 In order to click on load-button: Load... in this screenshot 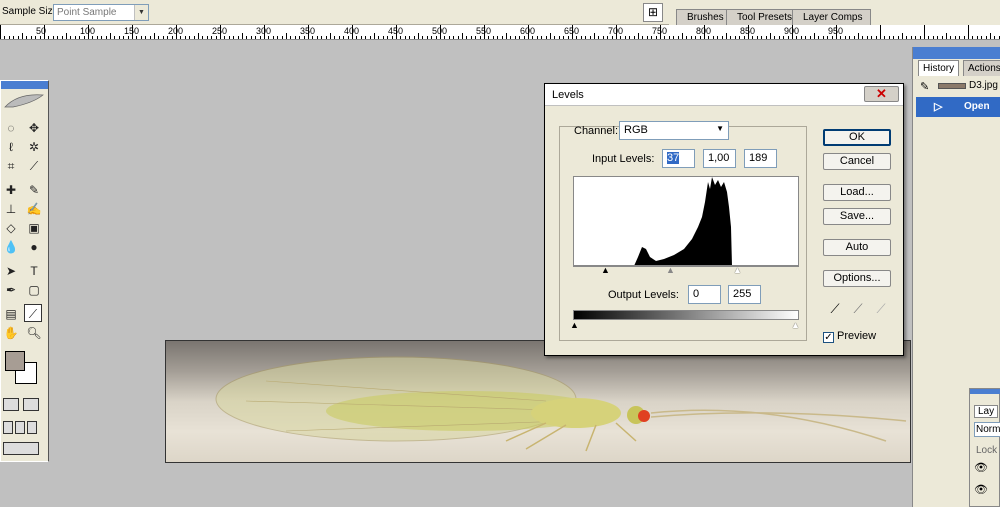, I will do `click(857, 192)`.